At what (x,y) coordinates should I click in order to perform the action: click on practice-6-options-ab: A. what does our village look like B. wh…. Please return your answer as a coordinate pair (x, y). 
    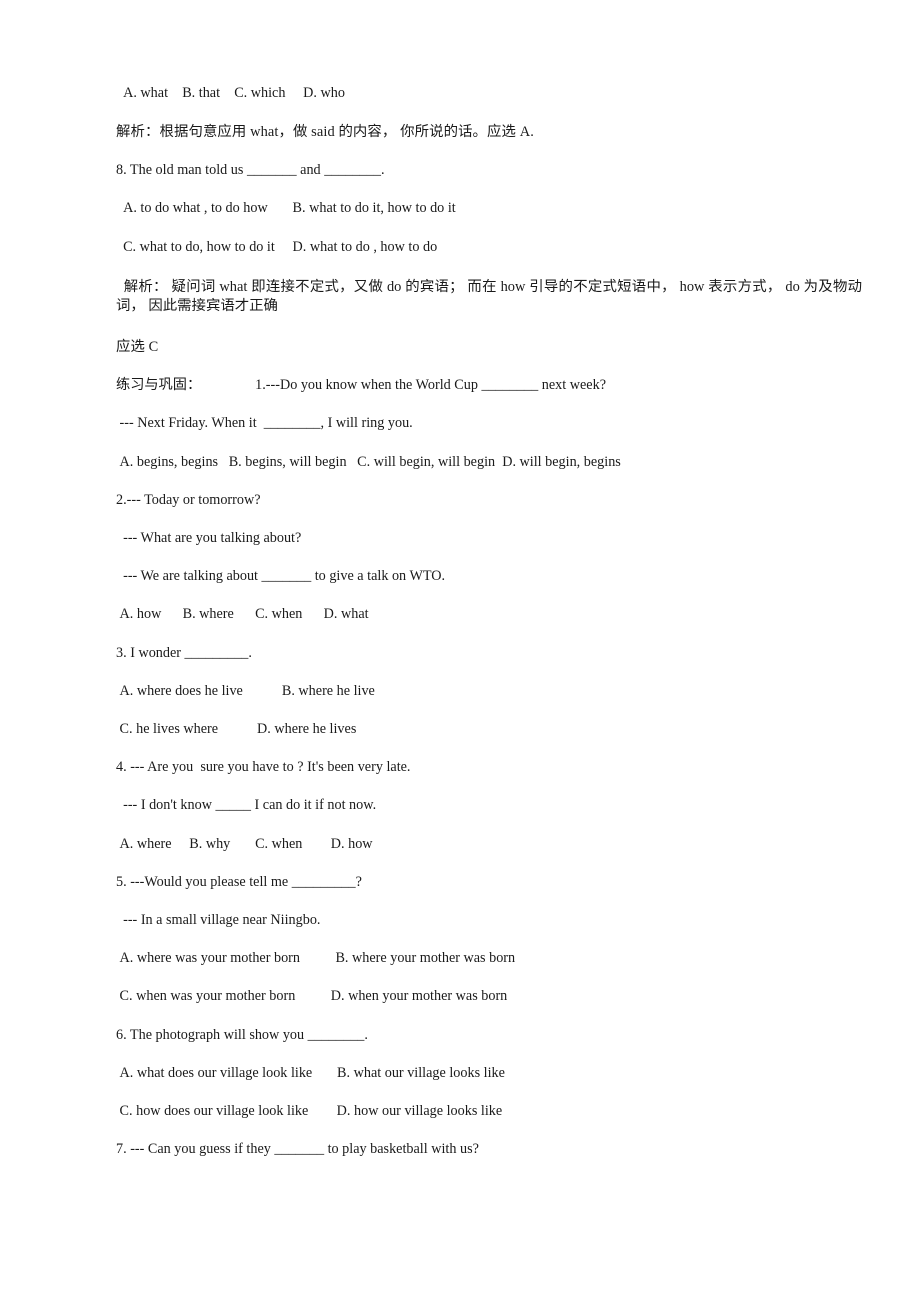
    Looking at the image, I should click on (310, 1072).